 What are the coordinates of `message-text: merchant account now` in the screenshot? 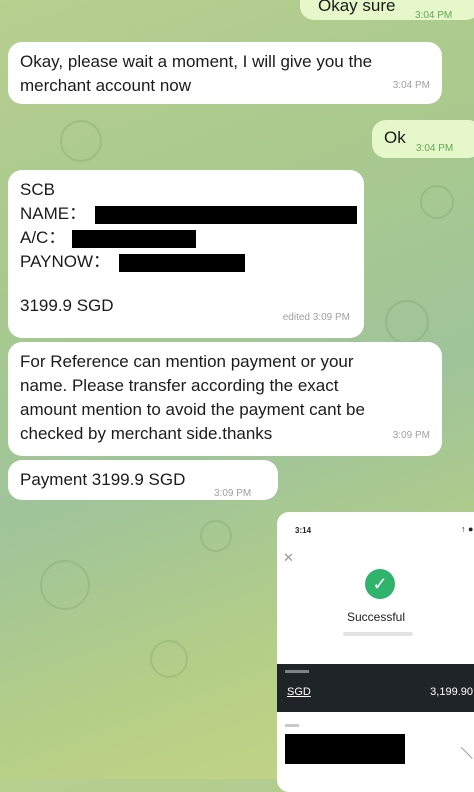 It's located at (106, 85).